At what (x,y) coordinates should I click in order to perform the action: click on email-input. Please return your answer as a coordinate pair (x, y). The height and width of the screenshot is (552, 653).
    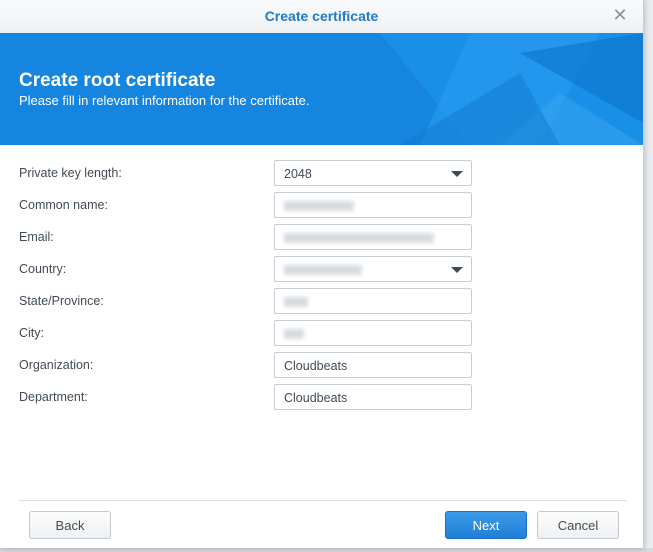
    Looking at the image, I should click on (373, 237).